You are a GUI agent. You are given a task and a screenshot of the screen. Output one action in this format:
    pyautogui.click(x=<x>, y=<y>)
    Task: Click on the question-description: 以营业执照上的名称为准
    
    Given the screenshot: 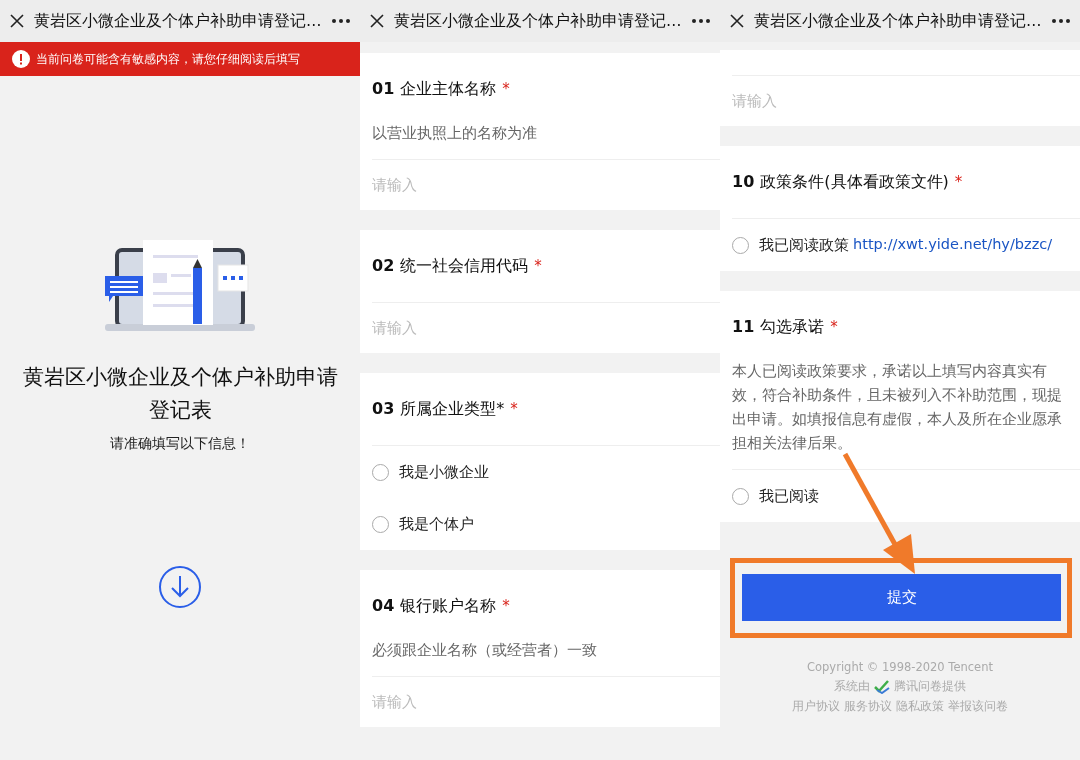 What is the action you would take?
    pyautogui.click(x=455, y=133)
    